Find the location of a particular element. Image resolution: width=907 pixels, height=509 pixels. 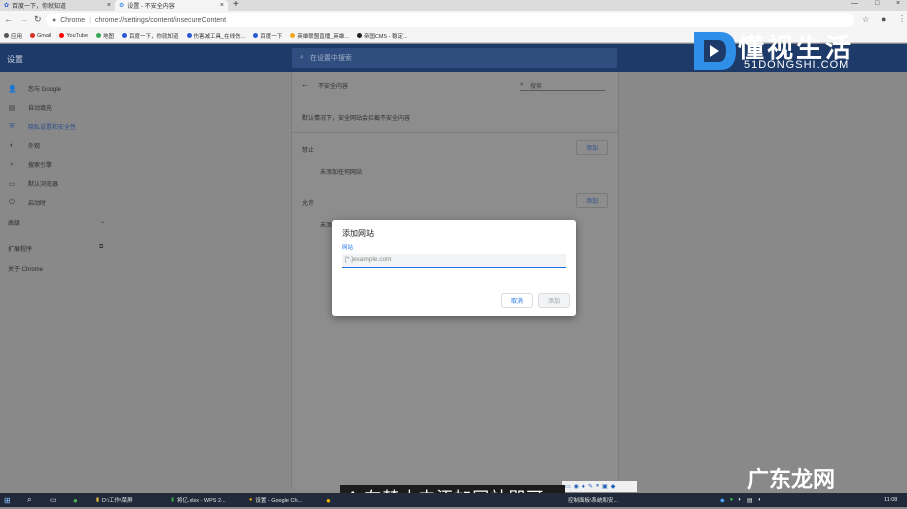

mic-icon: ♦ is located at coordinates (583, 487).